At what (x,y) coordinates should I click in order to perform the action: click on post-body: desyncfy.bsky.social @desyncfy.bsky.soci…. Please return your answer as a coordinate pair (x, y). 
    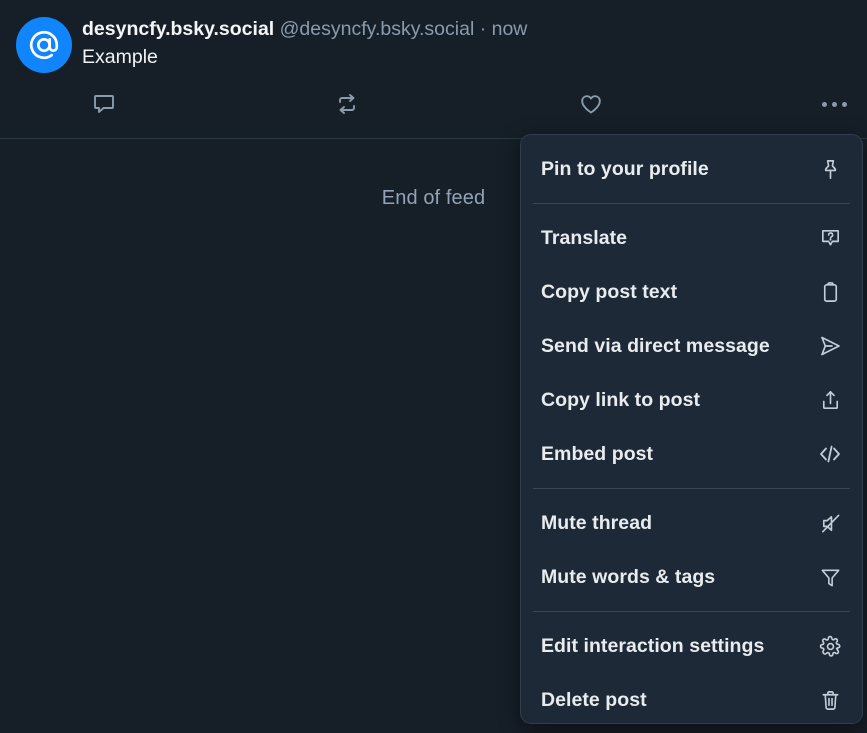
    Looking at the image, I should click on (461, 42).